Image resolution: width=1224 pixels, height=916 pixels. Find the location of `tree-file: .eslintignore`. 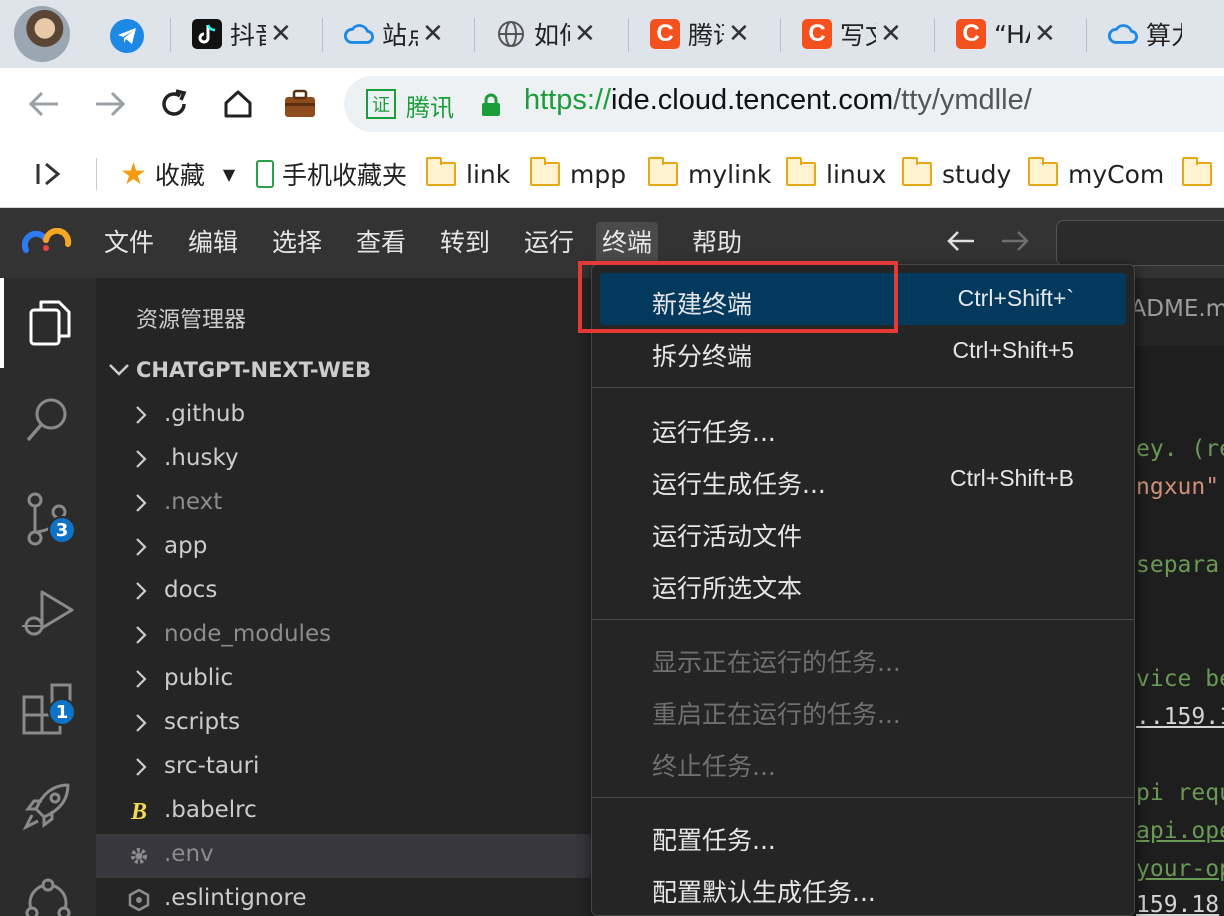

tree-file: .eslintignore is located at coordinates (346, 897).